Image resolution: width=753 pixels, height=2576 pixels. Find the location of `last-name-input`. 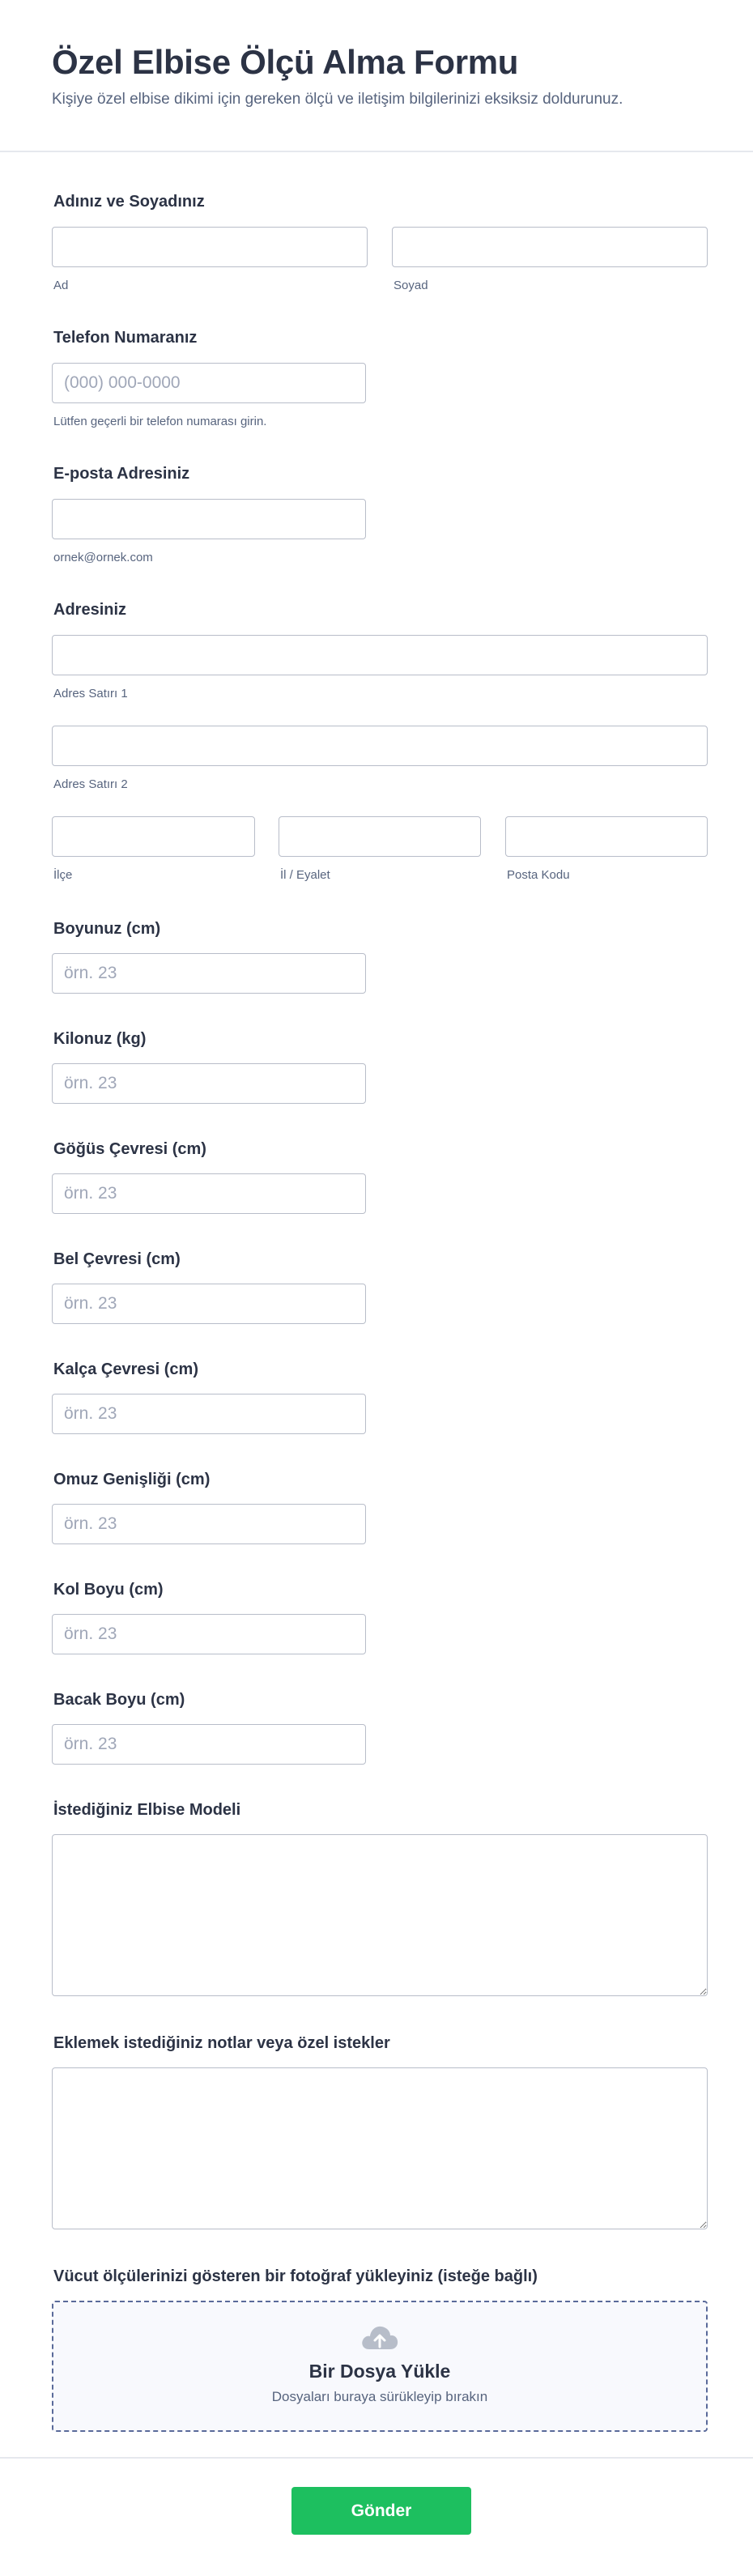

last-name-input is located at coordinates (550, 247).